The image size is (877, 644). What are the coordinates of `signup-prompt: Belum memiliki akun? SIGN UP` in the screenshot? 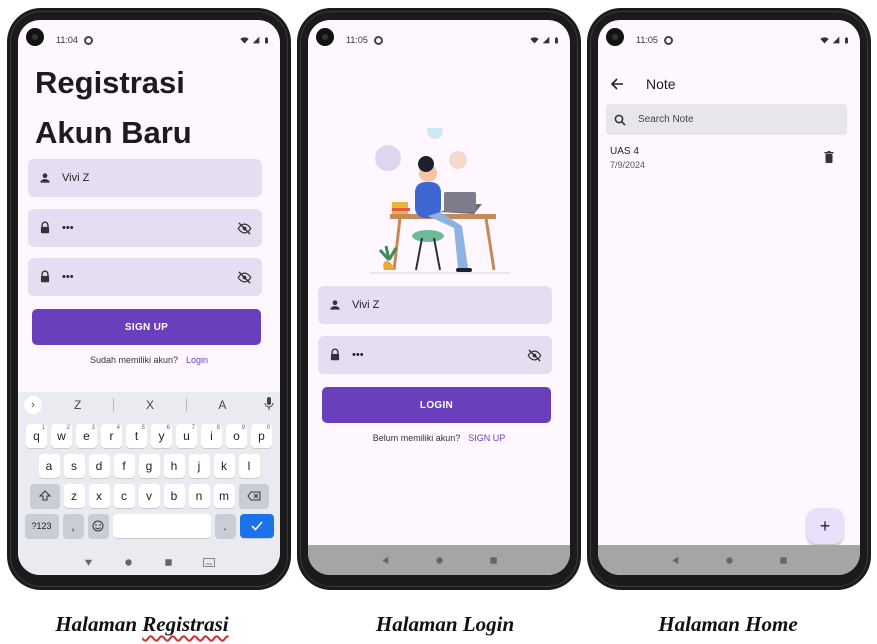 It's located at (439, 438).